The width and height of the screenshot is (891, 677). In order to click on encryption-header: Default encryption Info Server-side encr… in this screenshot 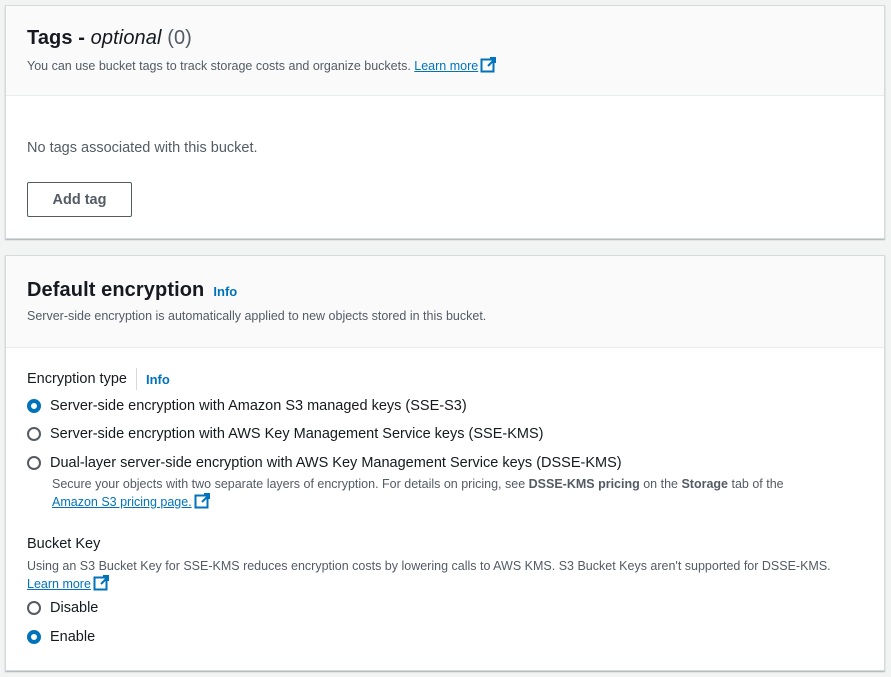, I will do `click(445, 302)`.